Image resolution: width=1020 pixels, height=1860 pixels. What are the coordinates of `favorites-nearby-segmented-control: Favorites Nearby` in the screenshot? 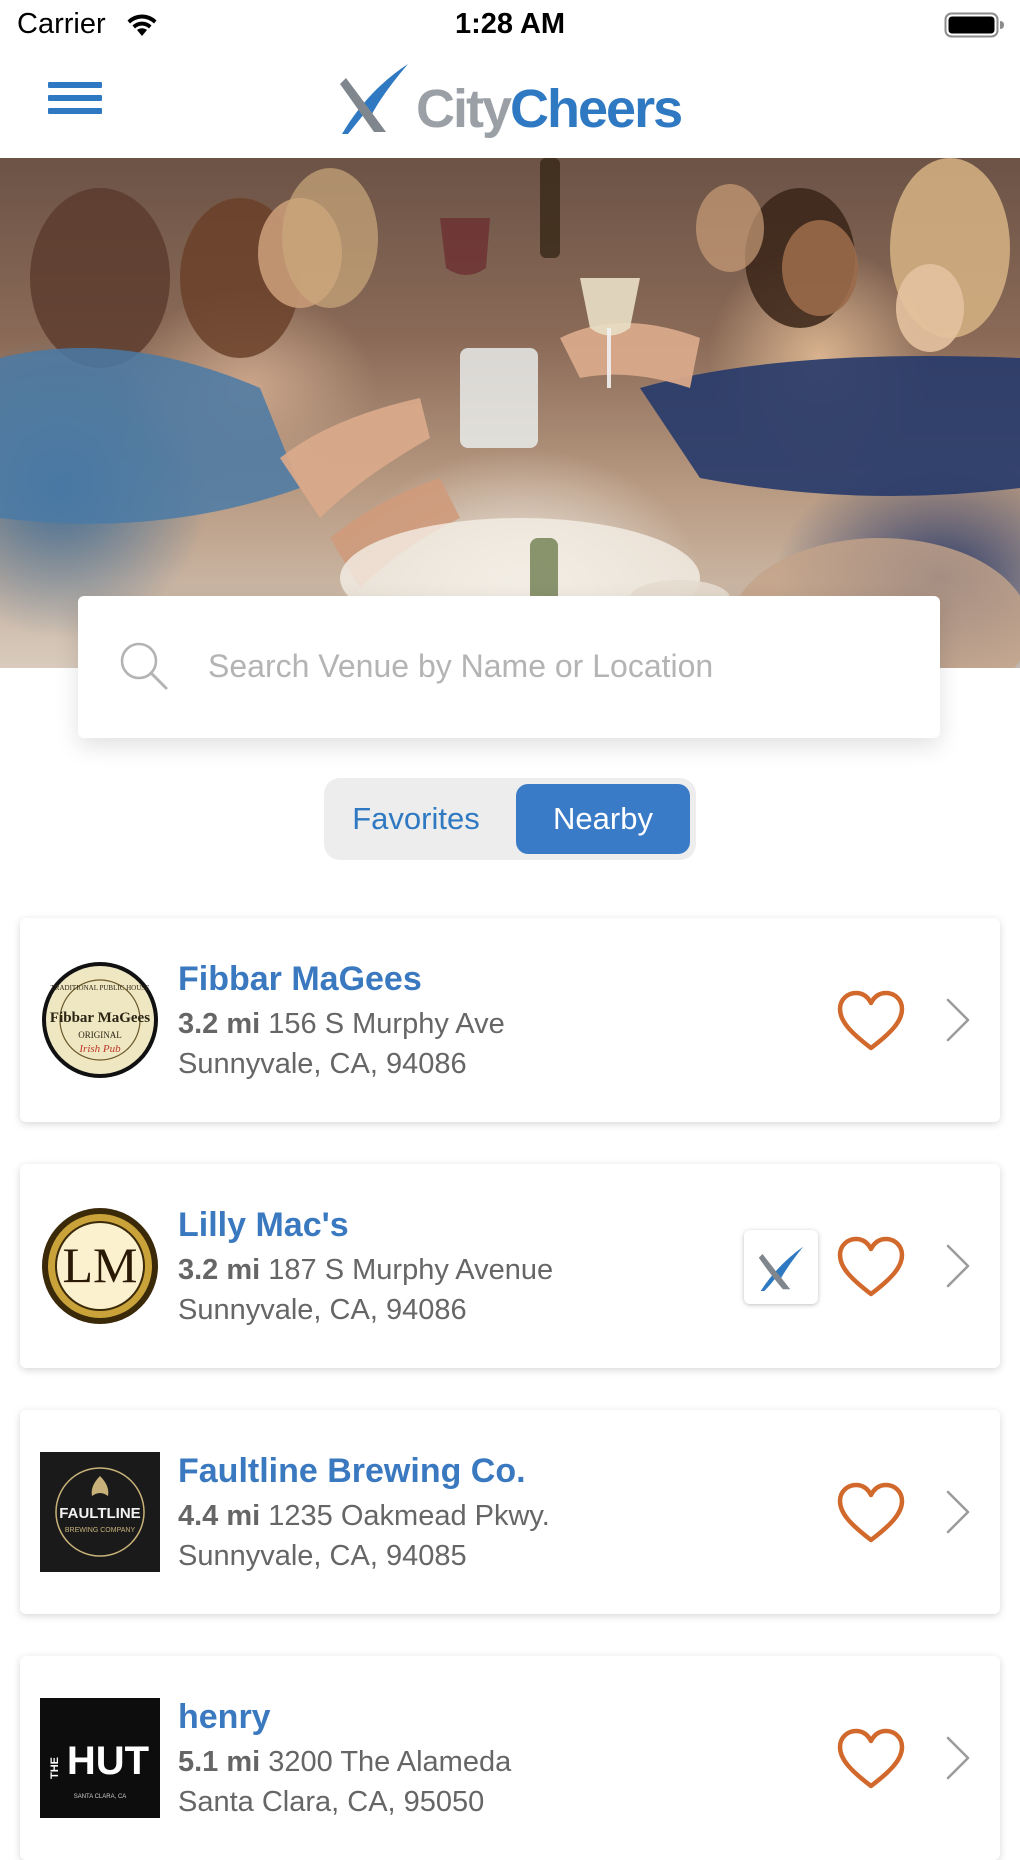 It's located at (510, 819).